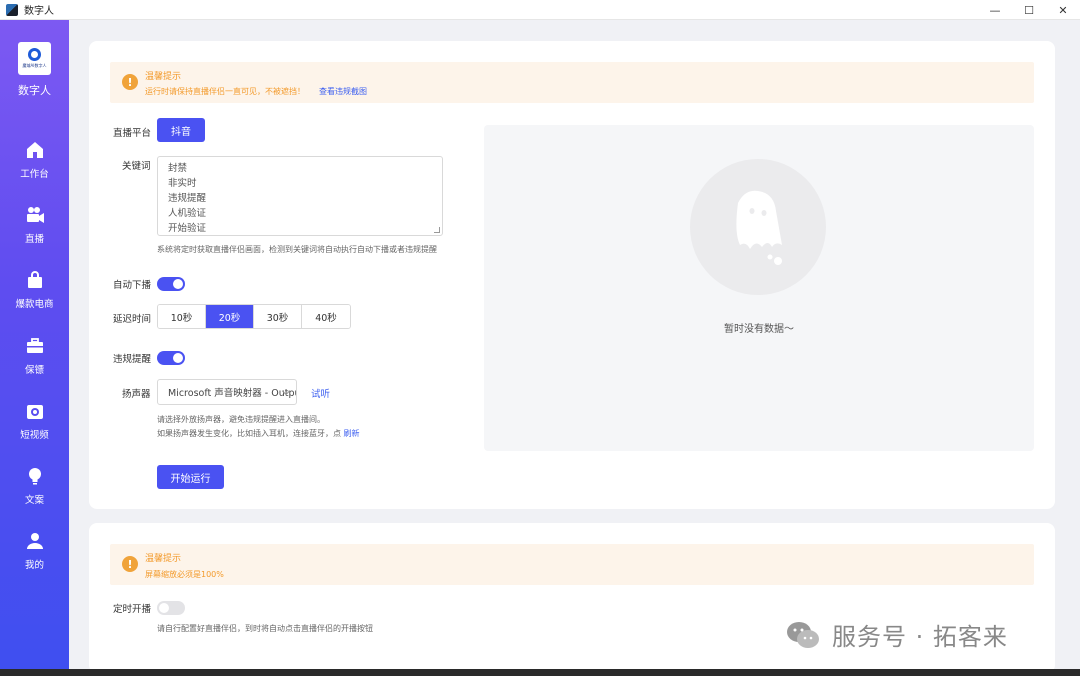 The width and height of the screenshot is (1080, 676). I want to click on watermark-text: 服务号 · 拓客来, so click(920, 637).